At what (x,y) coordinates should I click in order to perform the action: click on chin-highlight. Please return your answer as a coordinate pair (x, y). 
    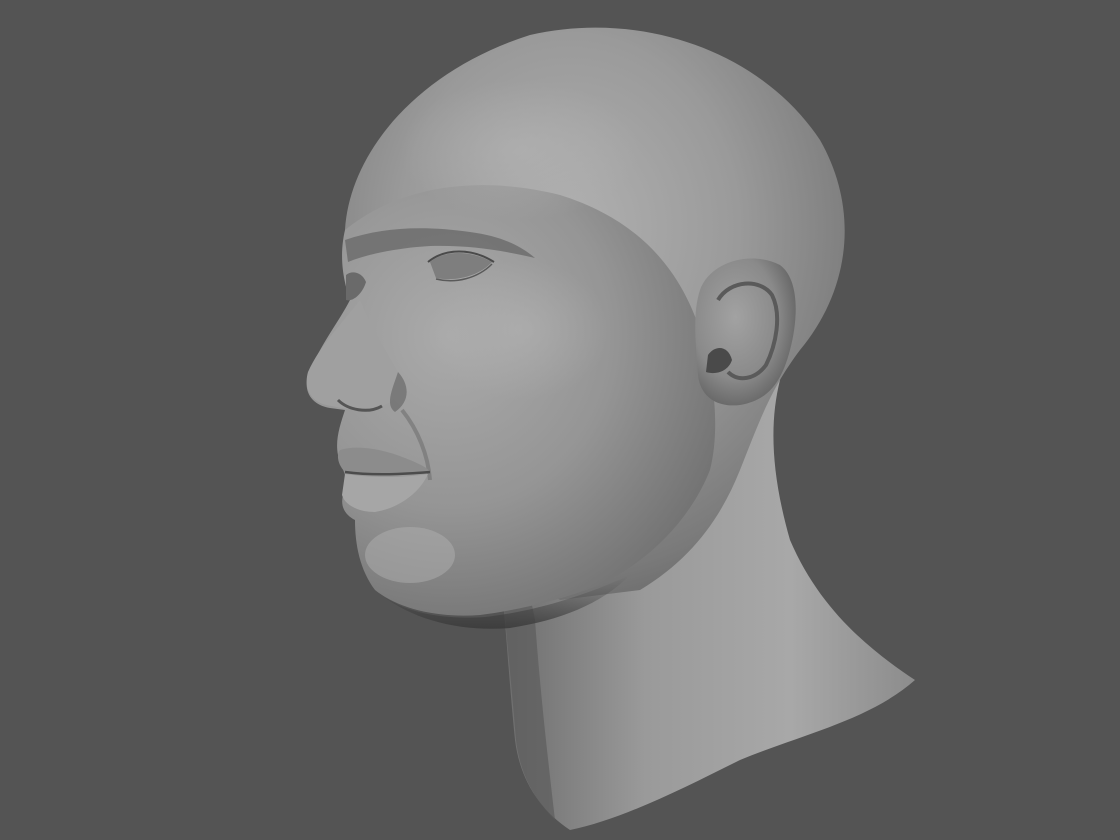
    Looking at the image, I should click on (410, 555).